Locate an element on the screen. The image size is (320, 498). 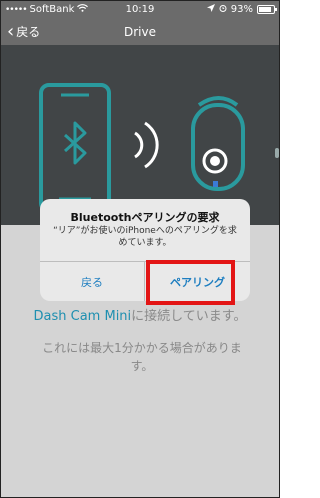
dialog-message: “リア”がお使いのiPhoneへのペアリングを求めています。 is located at coordinates (145, 237).